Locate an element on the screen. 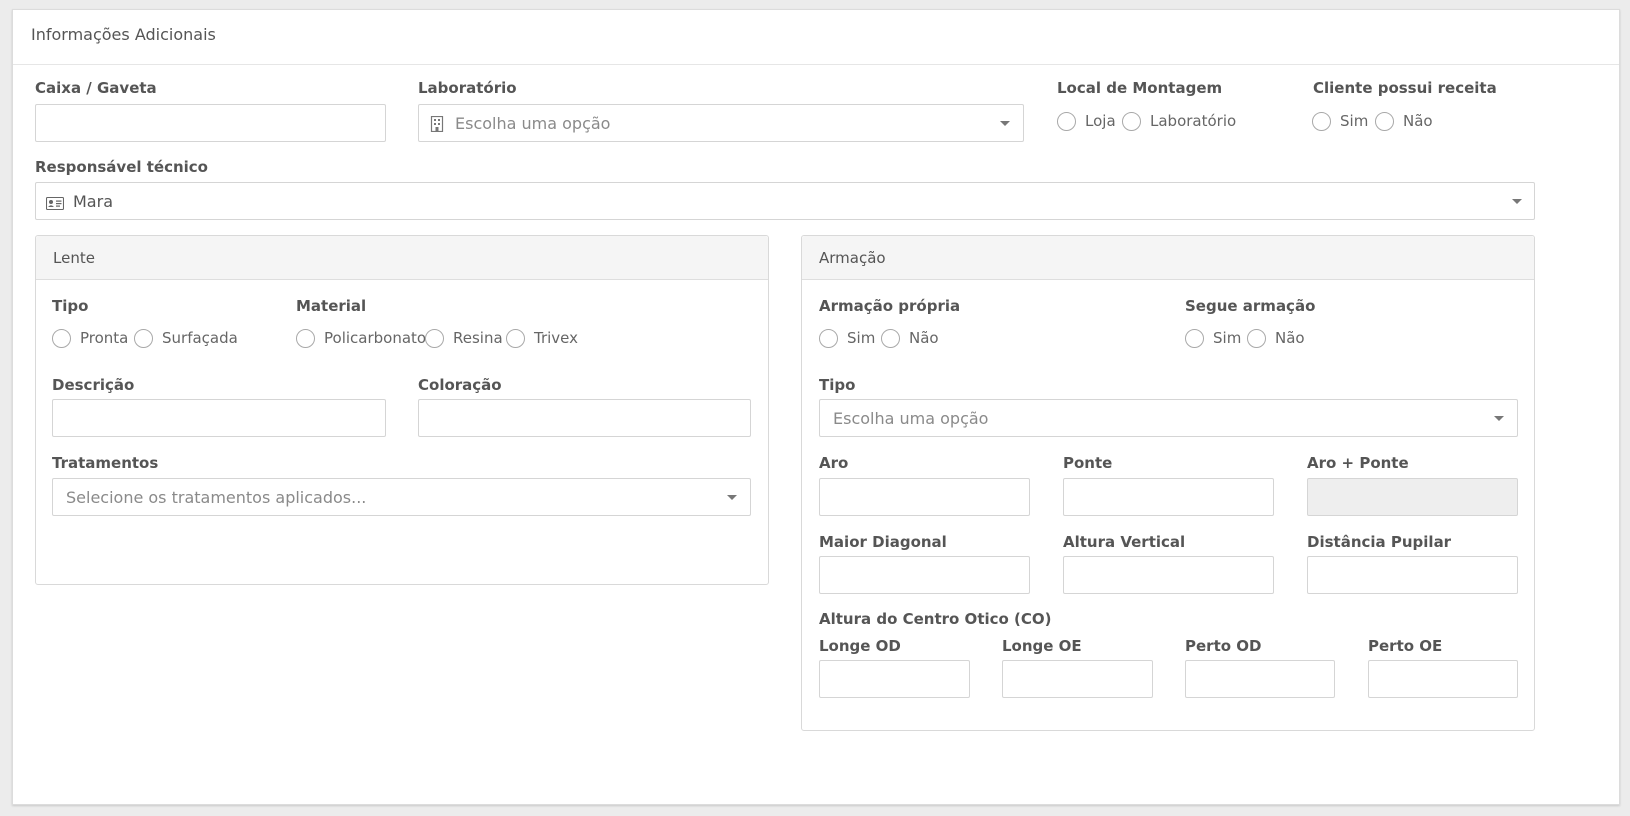 This screenshot has height=816, width=1630. tipo-surfacada-radio: Surfaçada is located at coordinates (186, 338).